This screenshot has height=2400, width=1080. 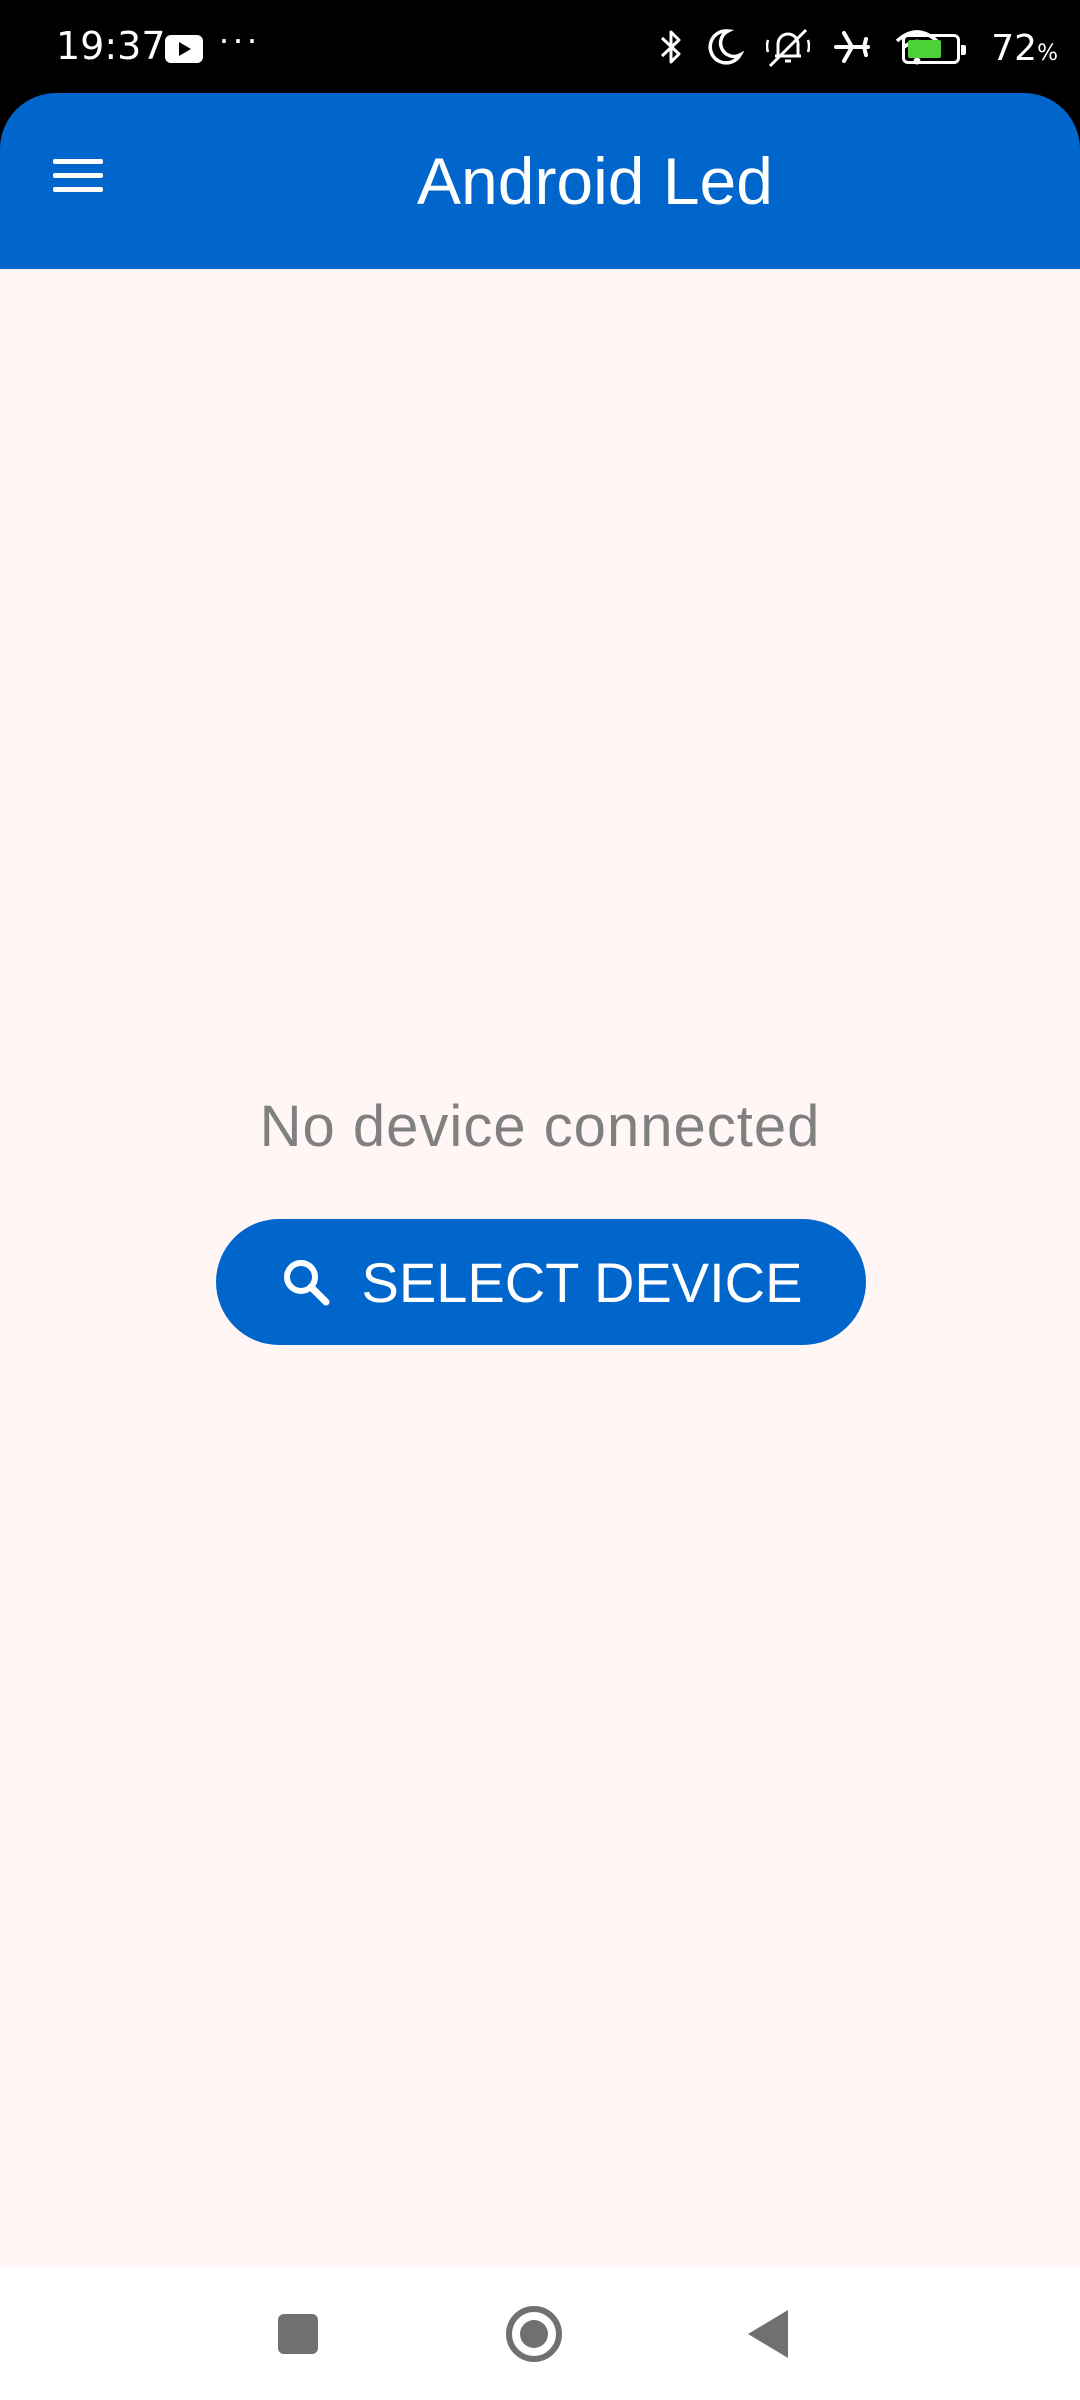 What do you see at coordinates (670, 47) in the screenshot?
I see `bluetooth-icon` at bounding box center [670, 47].